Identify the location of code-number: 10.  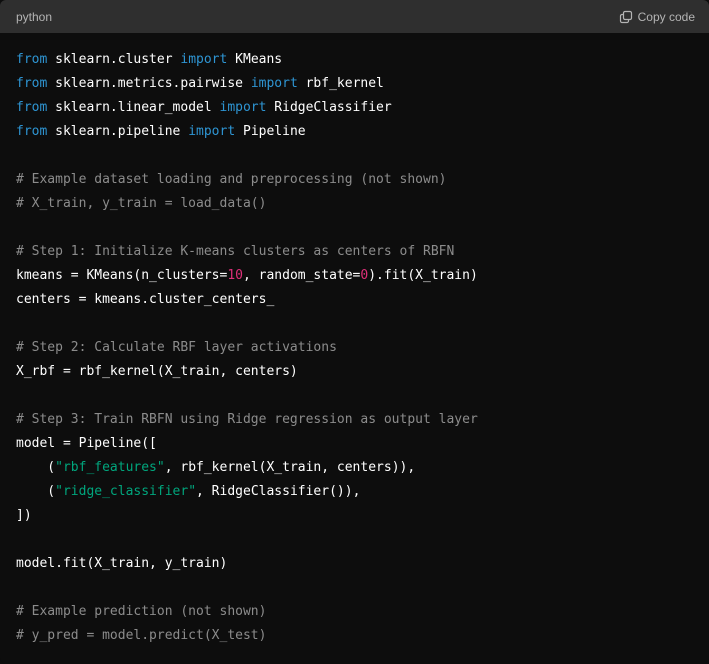
(235, 275).